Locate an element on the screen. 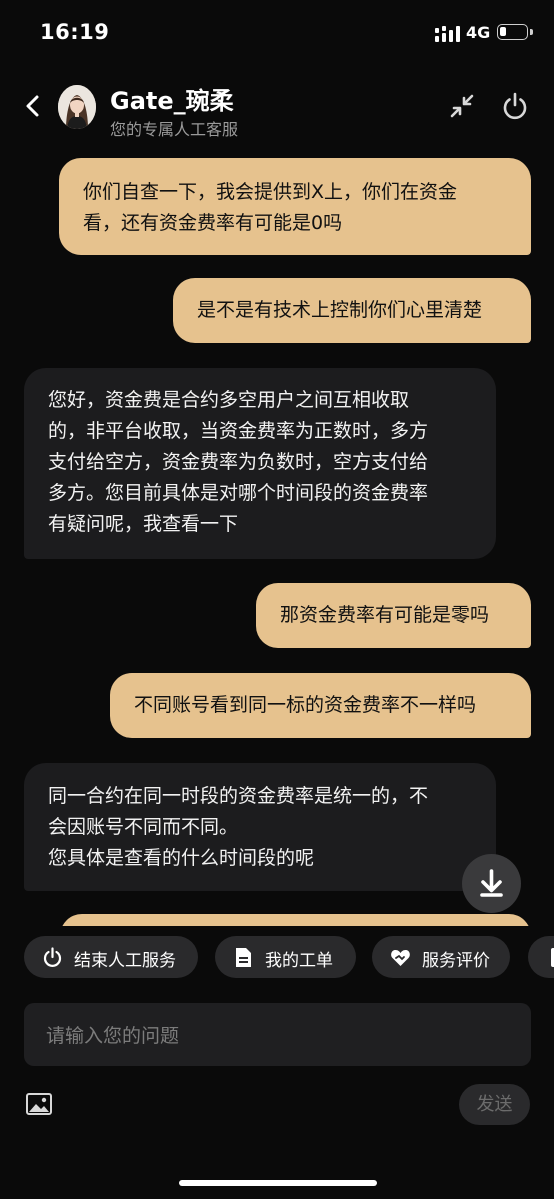 The height and width of the screenshot is (1199, 554). message-line: 你们自查一下，我会提供到X上，你们在资金 is located at coordinates (270, 192).